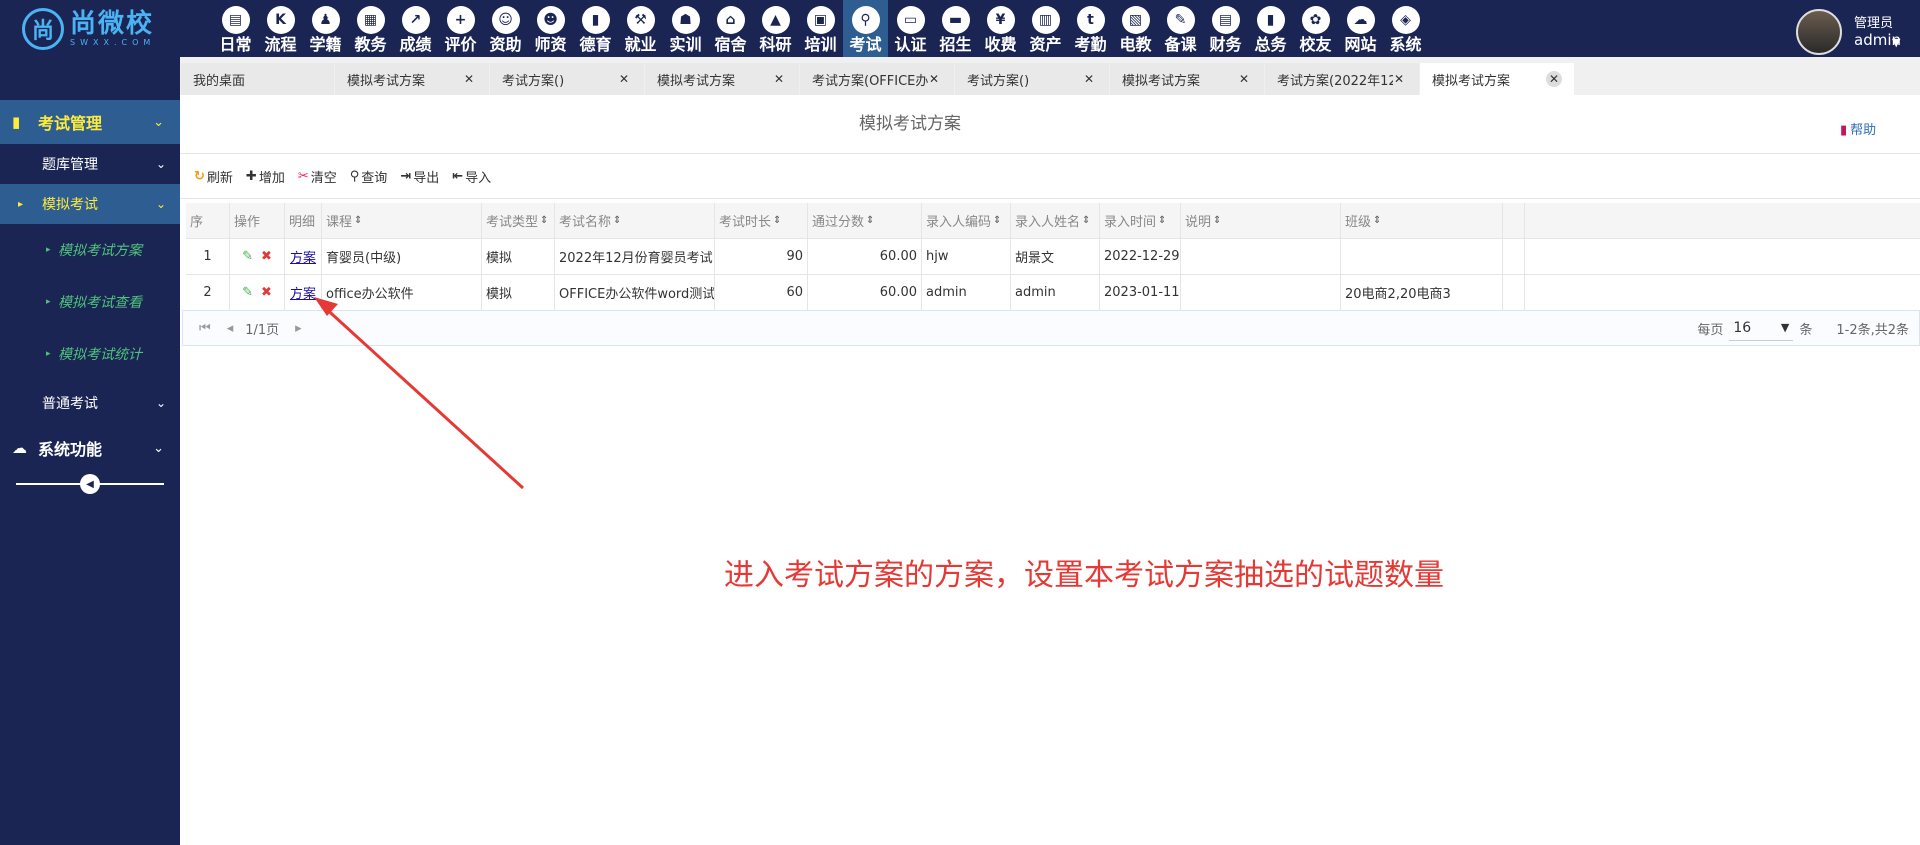 Image resolution: width=1920 pixels, height=845 pixels. What do you see at coordinates (1896, 42) in the screenshot?
I see `caret-down-icon: ▼` at bounding box center [1896, 42].